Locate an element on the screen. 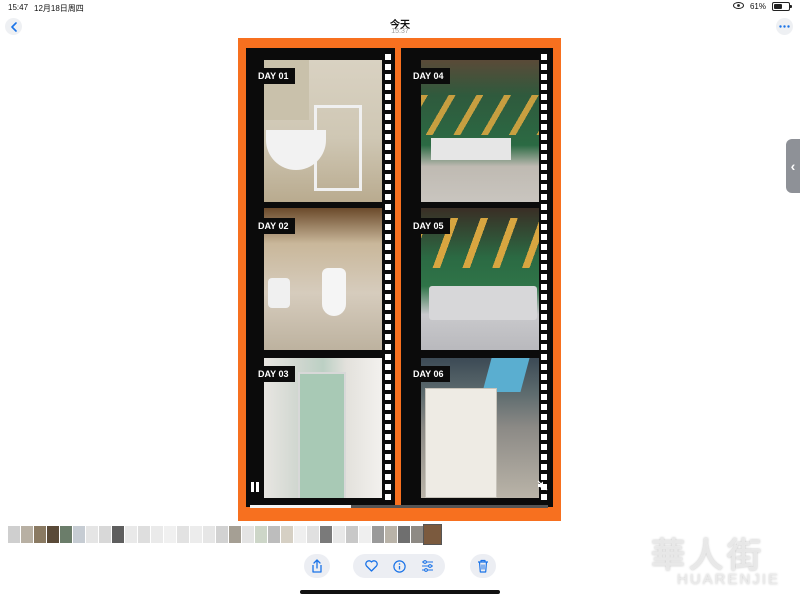  adjust-button is located at coordinates (427, 566).